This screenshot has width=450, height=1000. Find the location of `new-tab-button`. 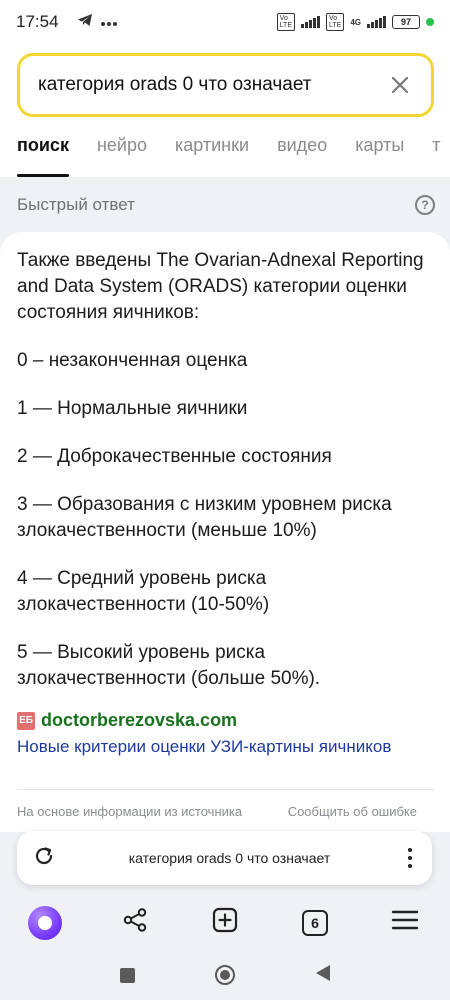

new-tab-button is located at coordinates (225, 923).